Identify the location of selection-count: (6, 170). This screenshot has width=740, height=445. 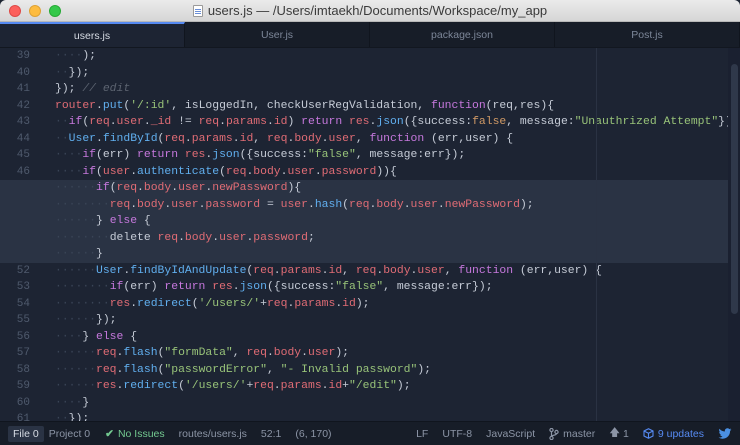
(313, 434).